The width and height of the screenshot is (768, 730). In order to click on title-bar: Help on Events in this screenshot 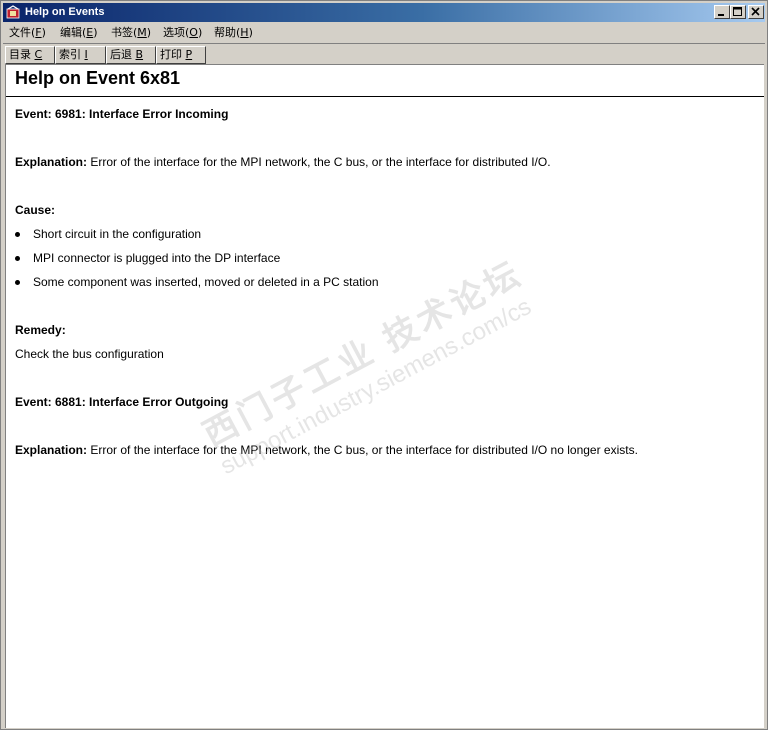, I will do `click(384, 12)`.